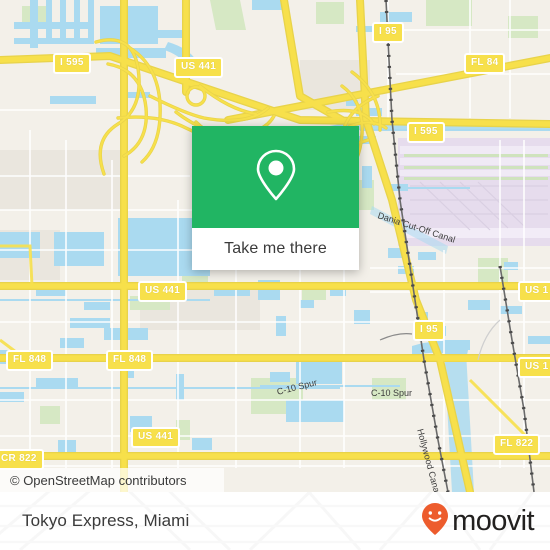 The width and height of the screenshot is (550, 550). Describe the element at coordinates (534, 367) in the screenshot. I see `shield-us-1-south: US 1` at that location.